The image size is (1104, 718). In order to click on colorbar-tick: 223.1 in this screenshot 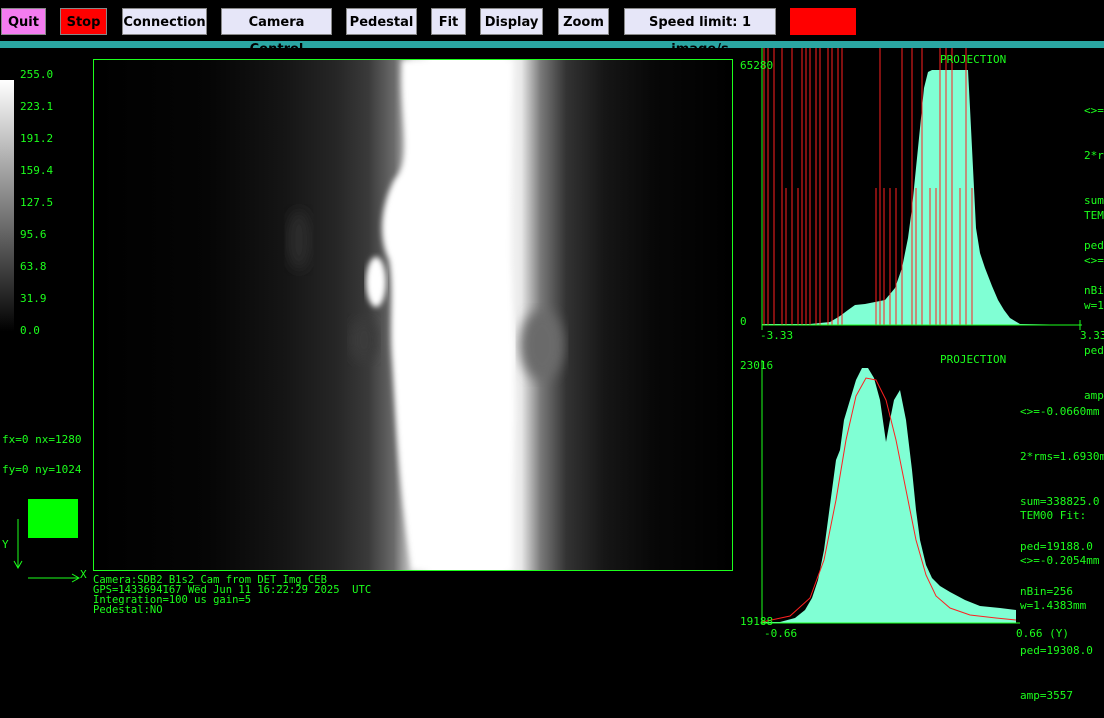, I will do `click(37, 106)`.